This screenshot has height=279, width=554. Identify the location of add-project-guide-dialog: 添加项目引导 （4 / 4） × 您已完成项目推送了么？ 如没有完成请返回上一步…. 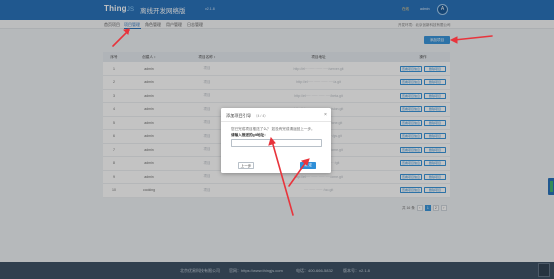
(276, 140).